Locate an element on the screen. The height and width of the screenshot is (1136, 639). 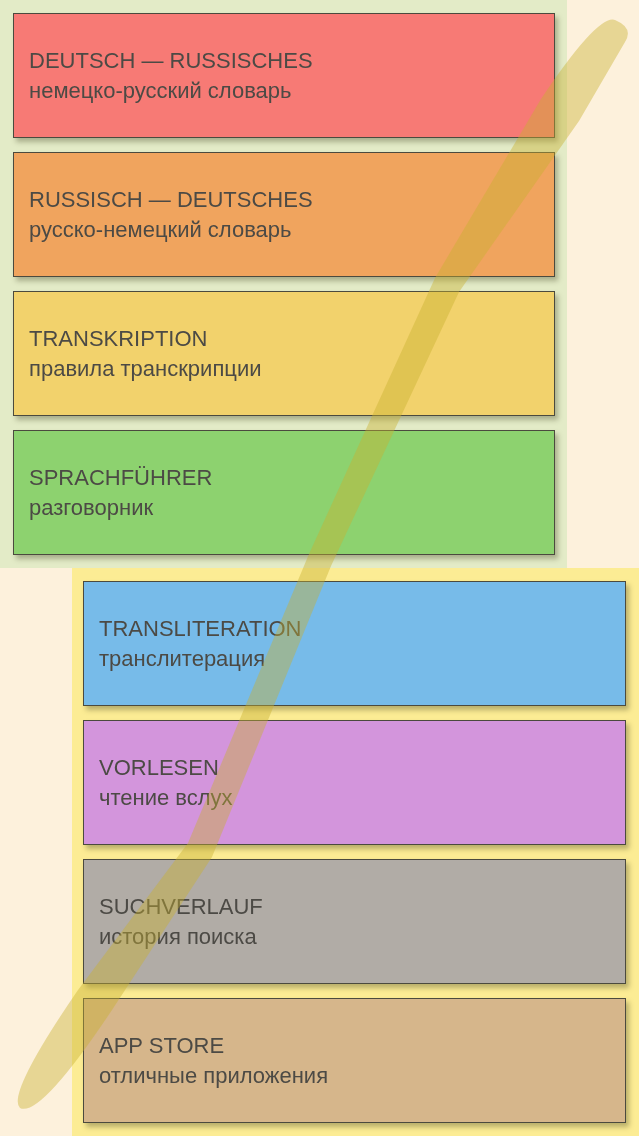
menu-tile: DEUTSCH — RUSSISCHES немецко-русский словарь is located at coordinates (284, 75).